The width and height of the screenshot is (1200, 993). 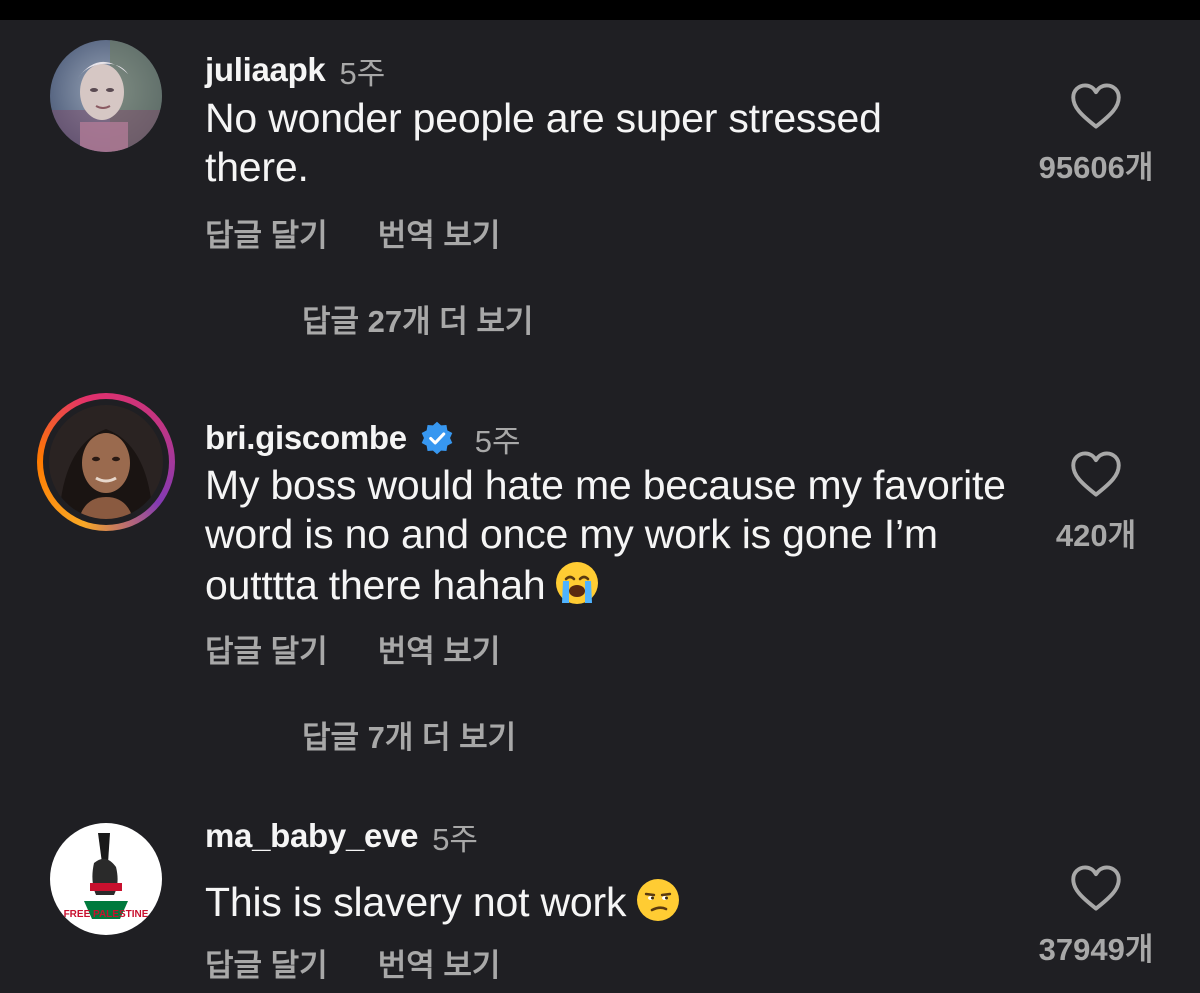 I want to click on view-more-replies: 답글 7개 더 보기, so click(x=409, y=734).